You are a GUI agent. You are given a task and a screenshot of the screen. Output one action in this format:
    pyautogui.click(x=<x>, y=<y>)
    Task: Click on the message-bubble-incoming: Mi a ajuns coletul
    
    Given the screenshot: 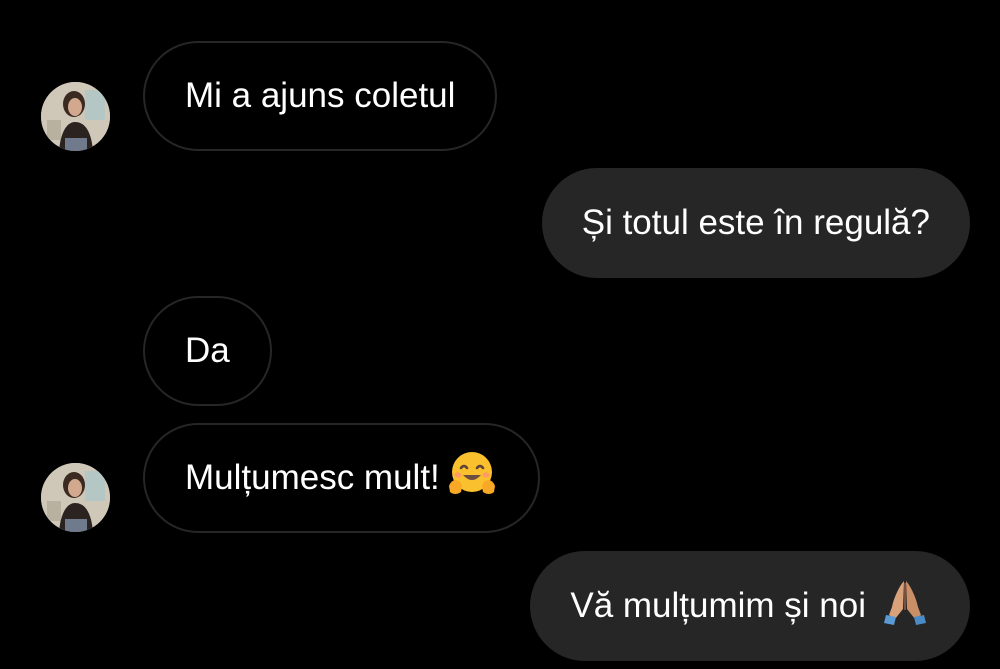 What is the action you would take?
    pyautogui.click(x=320, y=96)
    